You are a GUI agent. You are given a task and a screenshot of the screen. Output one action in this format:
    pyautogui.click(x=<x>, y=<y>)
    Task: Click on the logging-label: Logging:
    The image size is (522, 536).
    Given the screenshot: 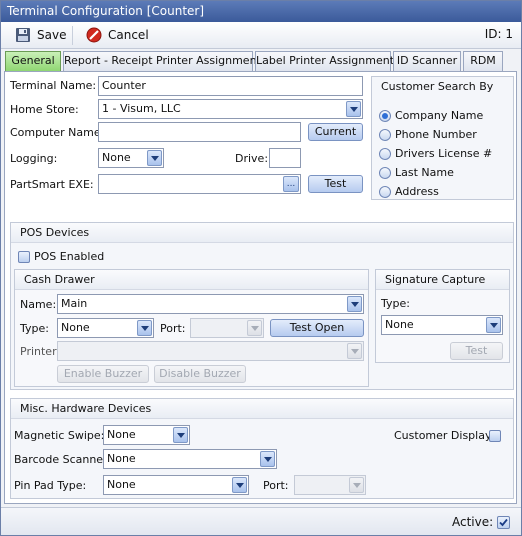 What is the action you would take?
    pyautogui.click(x=34, y=158)
    